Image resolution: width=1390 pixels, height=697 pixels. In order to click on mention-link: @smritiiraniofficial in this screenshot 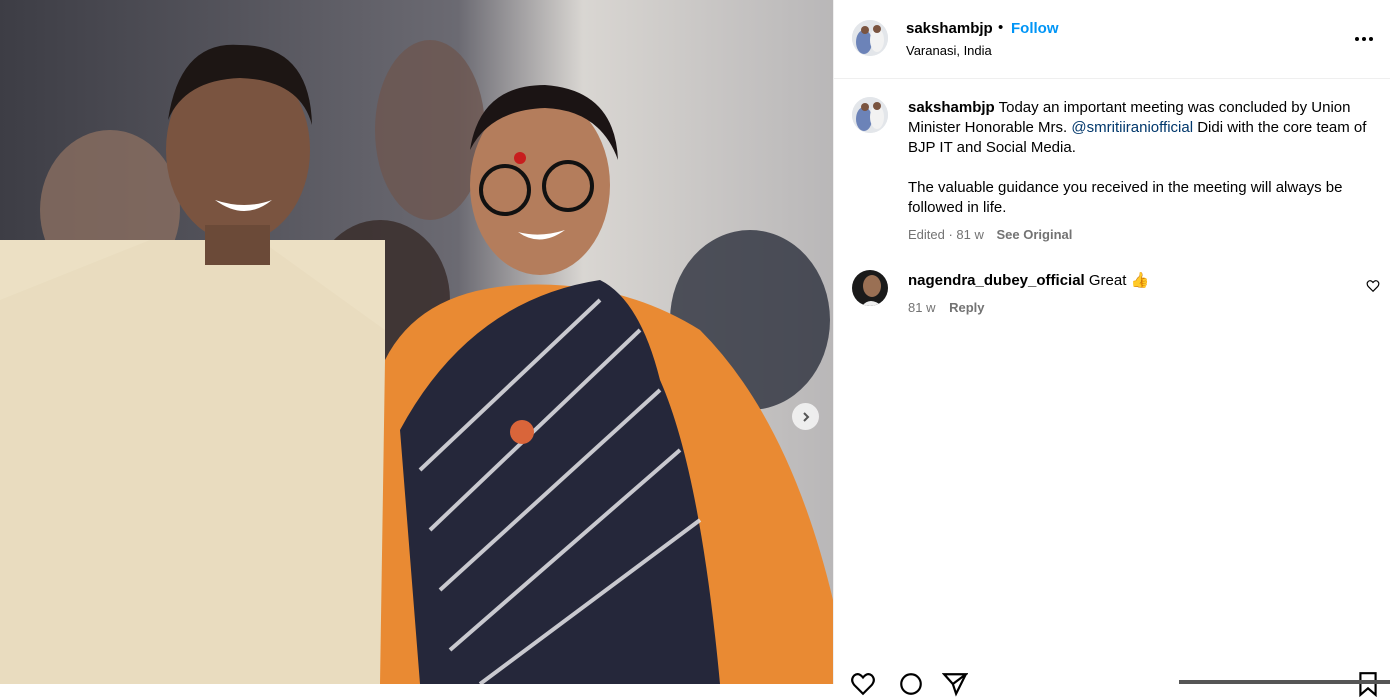, I will do `click(1132, 127)`.